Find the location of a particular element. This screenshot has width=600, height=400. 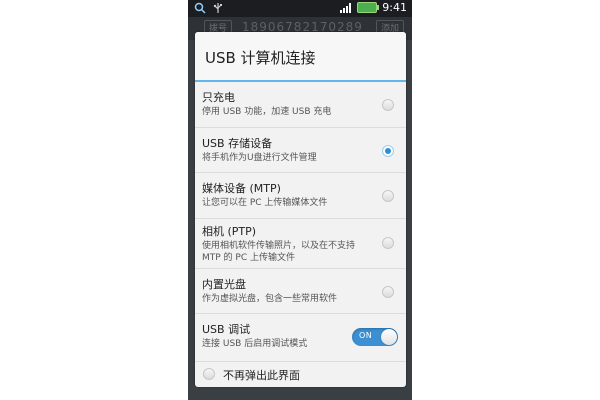

signal-icon is located at coordinates (346, 7).